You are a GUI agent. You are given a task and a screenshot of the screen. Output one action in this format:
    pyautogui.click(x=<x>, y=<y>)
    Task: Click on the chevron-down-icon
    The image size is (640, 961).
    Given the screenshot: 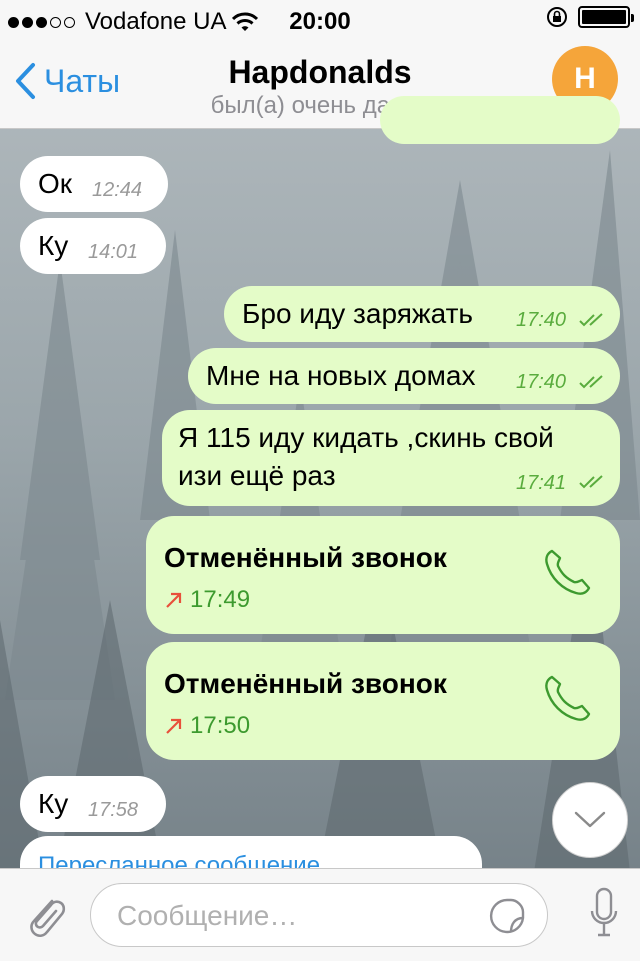 What is the action you would take?
    pyautogui.click(x=590, y=819)
    